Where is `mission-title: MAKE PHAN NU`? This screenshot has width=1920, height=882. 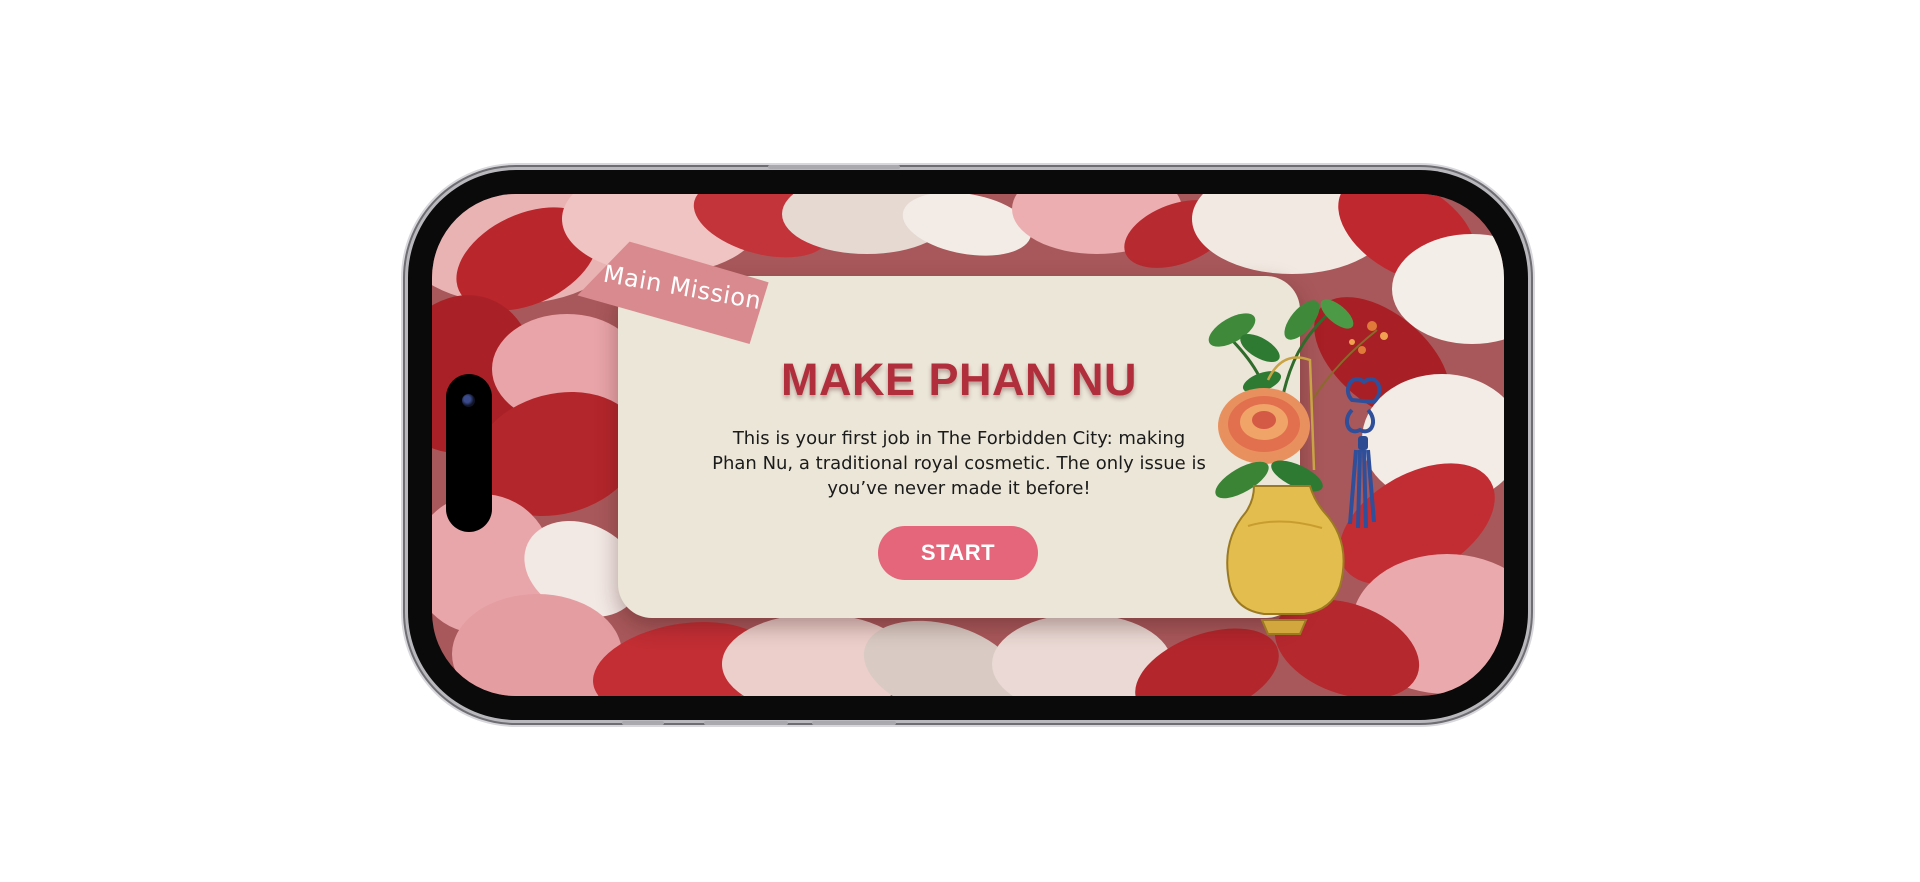
mission-title: MAKE PHAN NU is located at coordinates (958, 379).